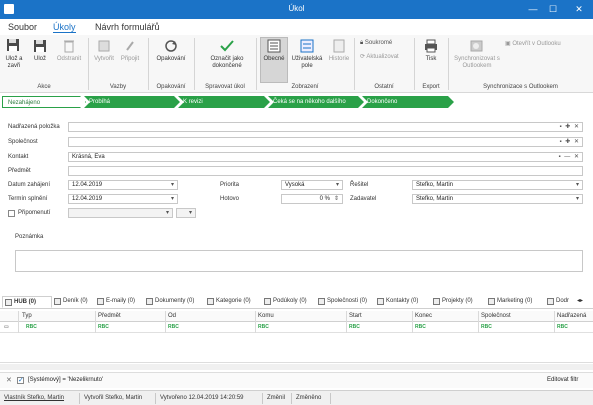 The height and width of the screenshot is (405, 593). What do you see at coordinates (174, 302) in the screenshot?
I see `tab-dokumenty: Dokumenty (0)` at bounding box center [174, 302].